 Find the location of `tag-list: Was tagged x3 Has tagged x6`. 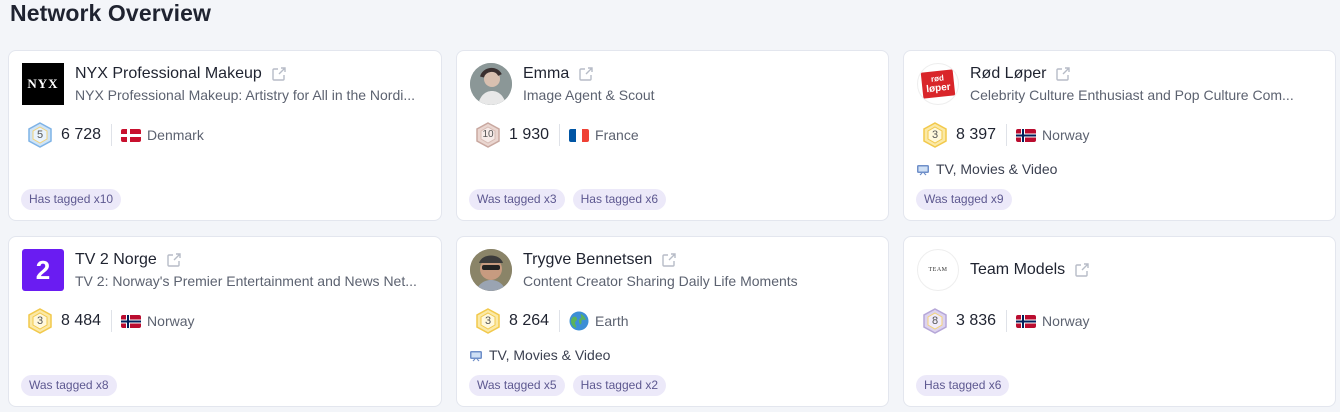

tag-list: Was tagged x3 Has tagged x6 is located at coordinates (567, 199).